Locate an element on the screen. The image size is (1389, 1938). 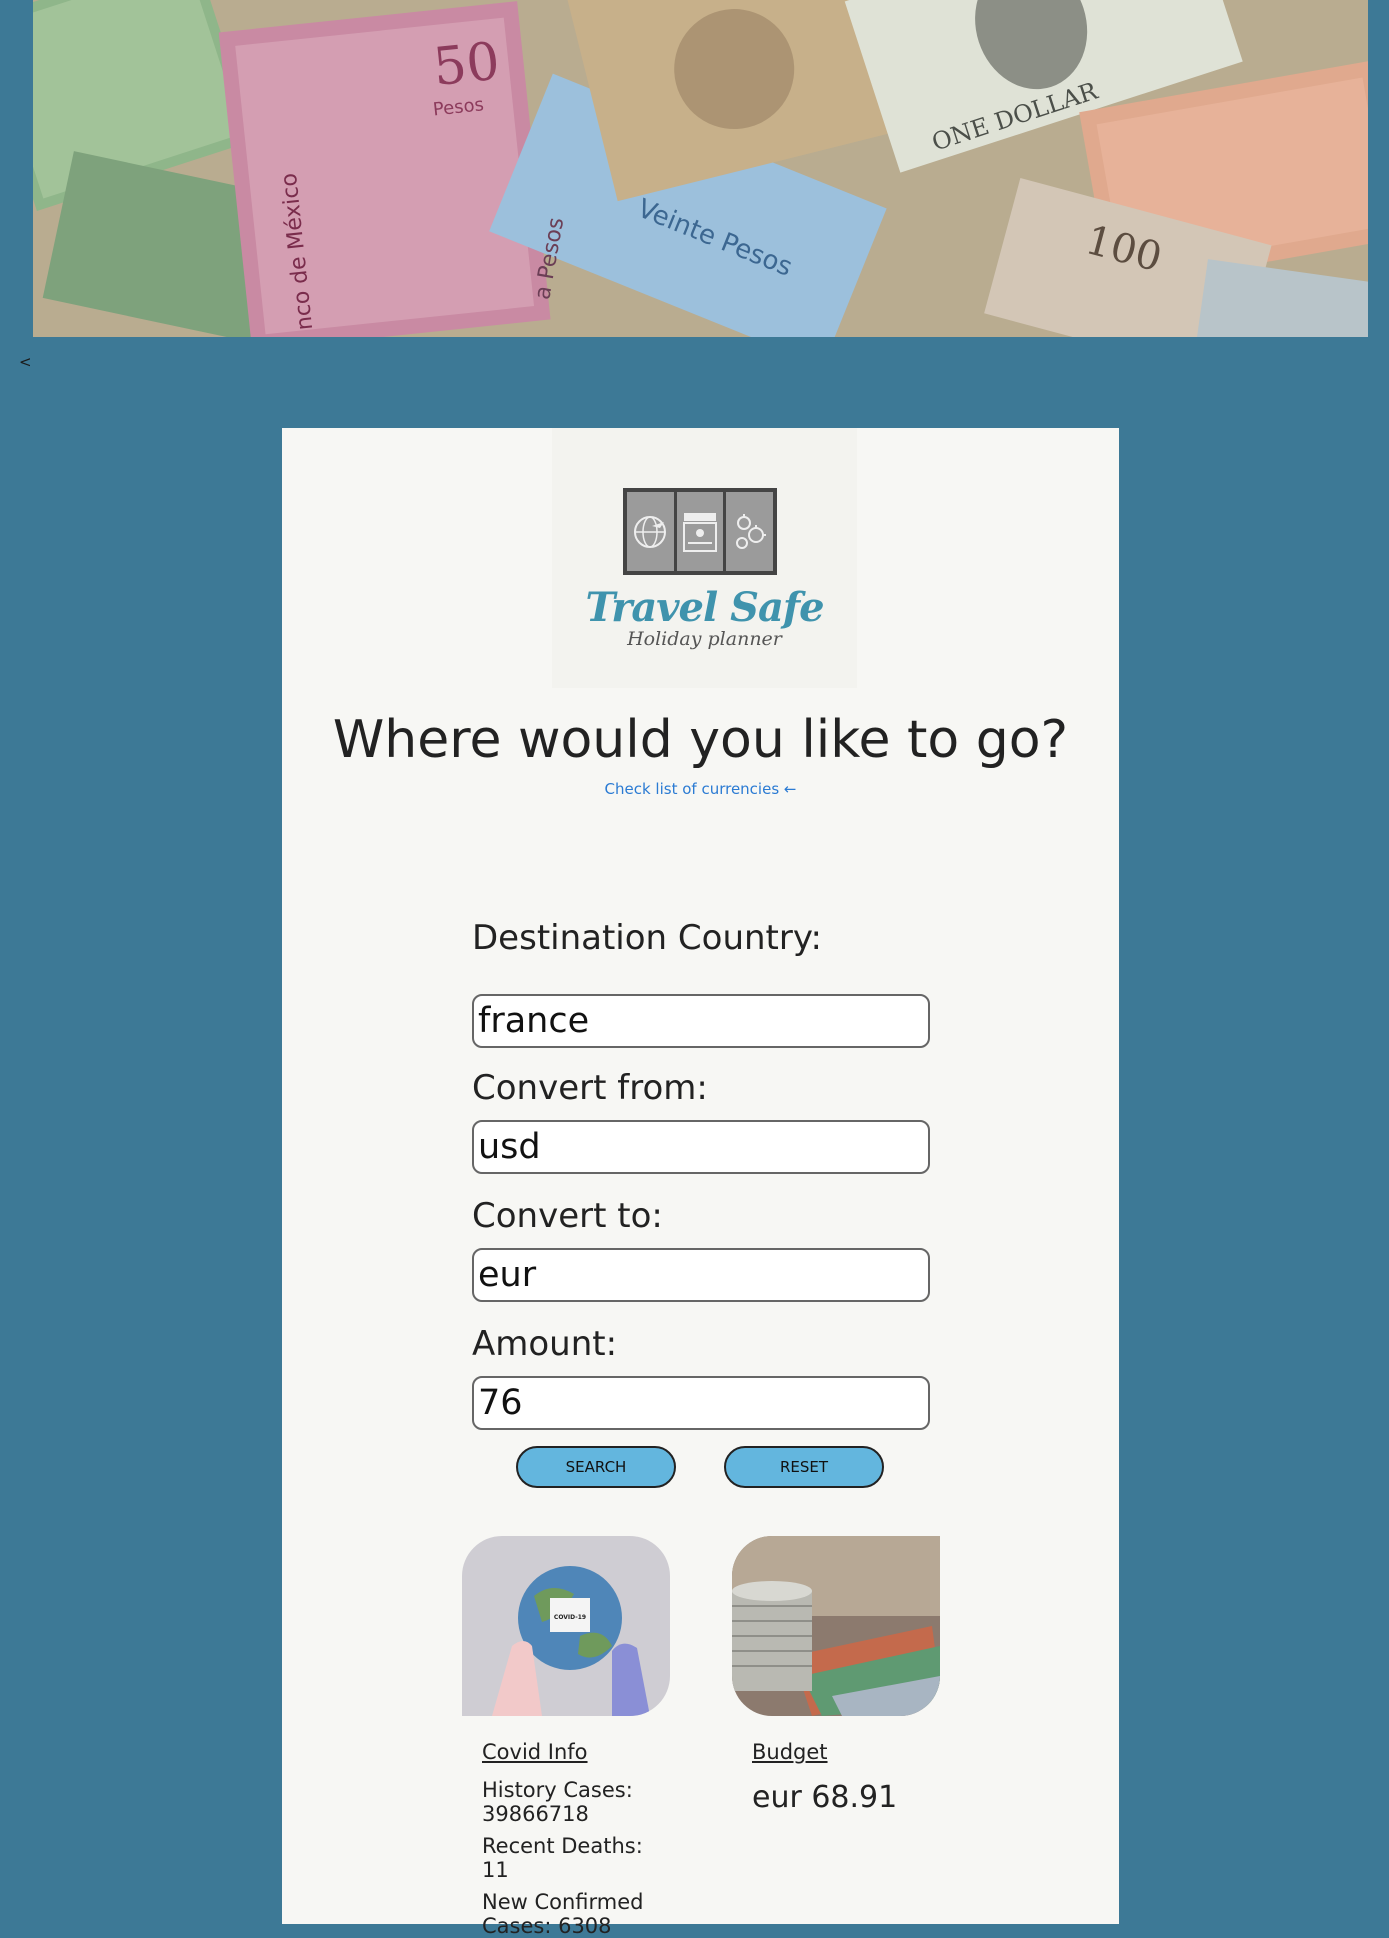
budget-coins-image is located at coordinates (836, 1626).